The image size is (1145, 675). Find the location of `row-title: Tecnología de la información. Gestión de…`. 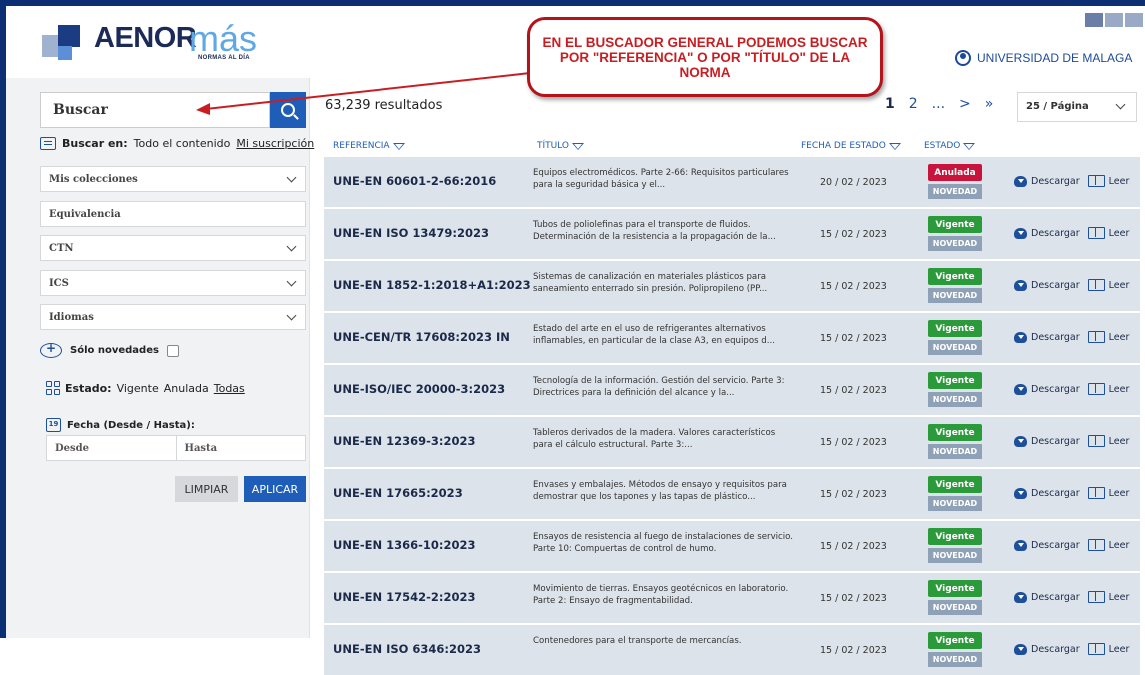

row-title: Tecnología de la información. Gestión de… is located at coordinates (663, 387).